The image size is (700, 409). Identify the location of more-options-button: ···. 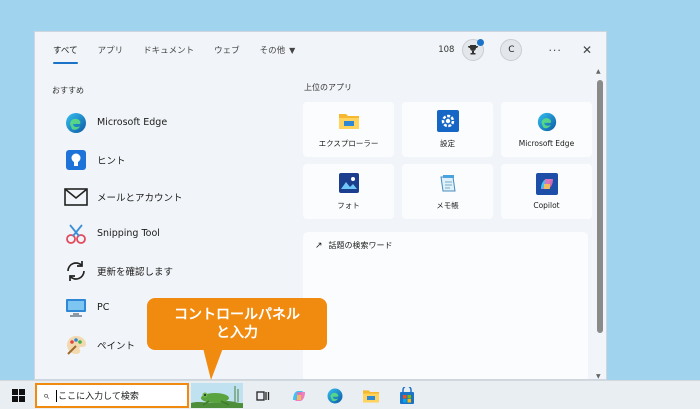
(555, 50).